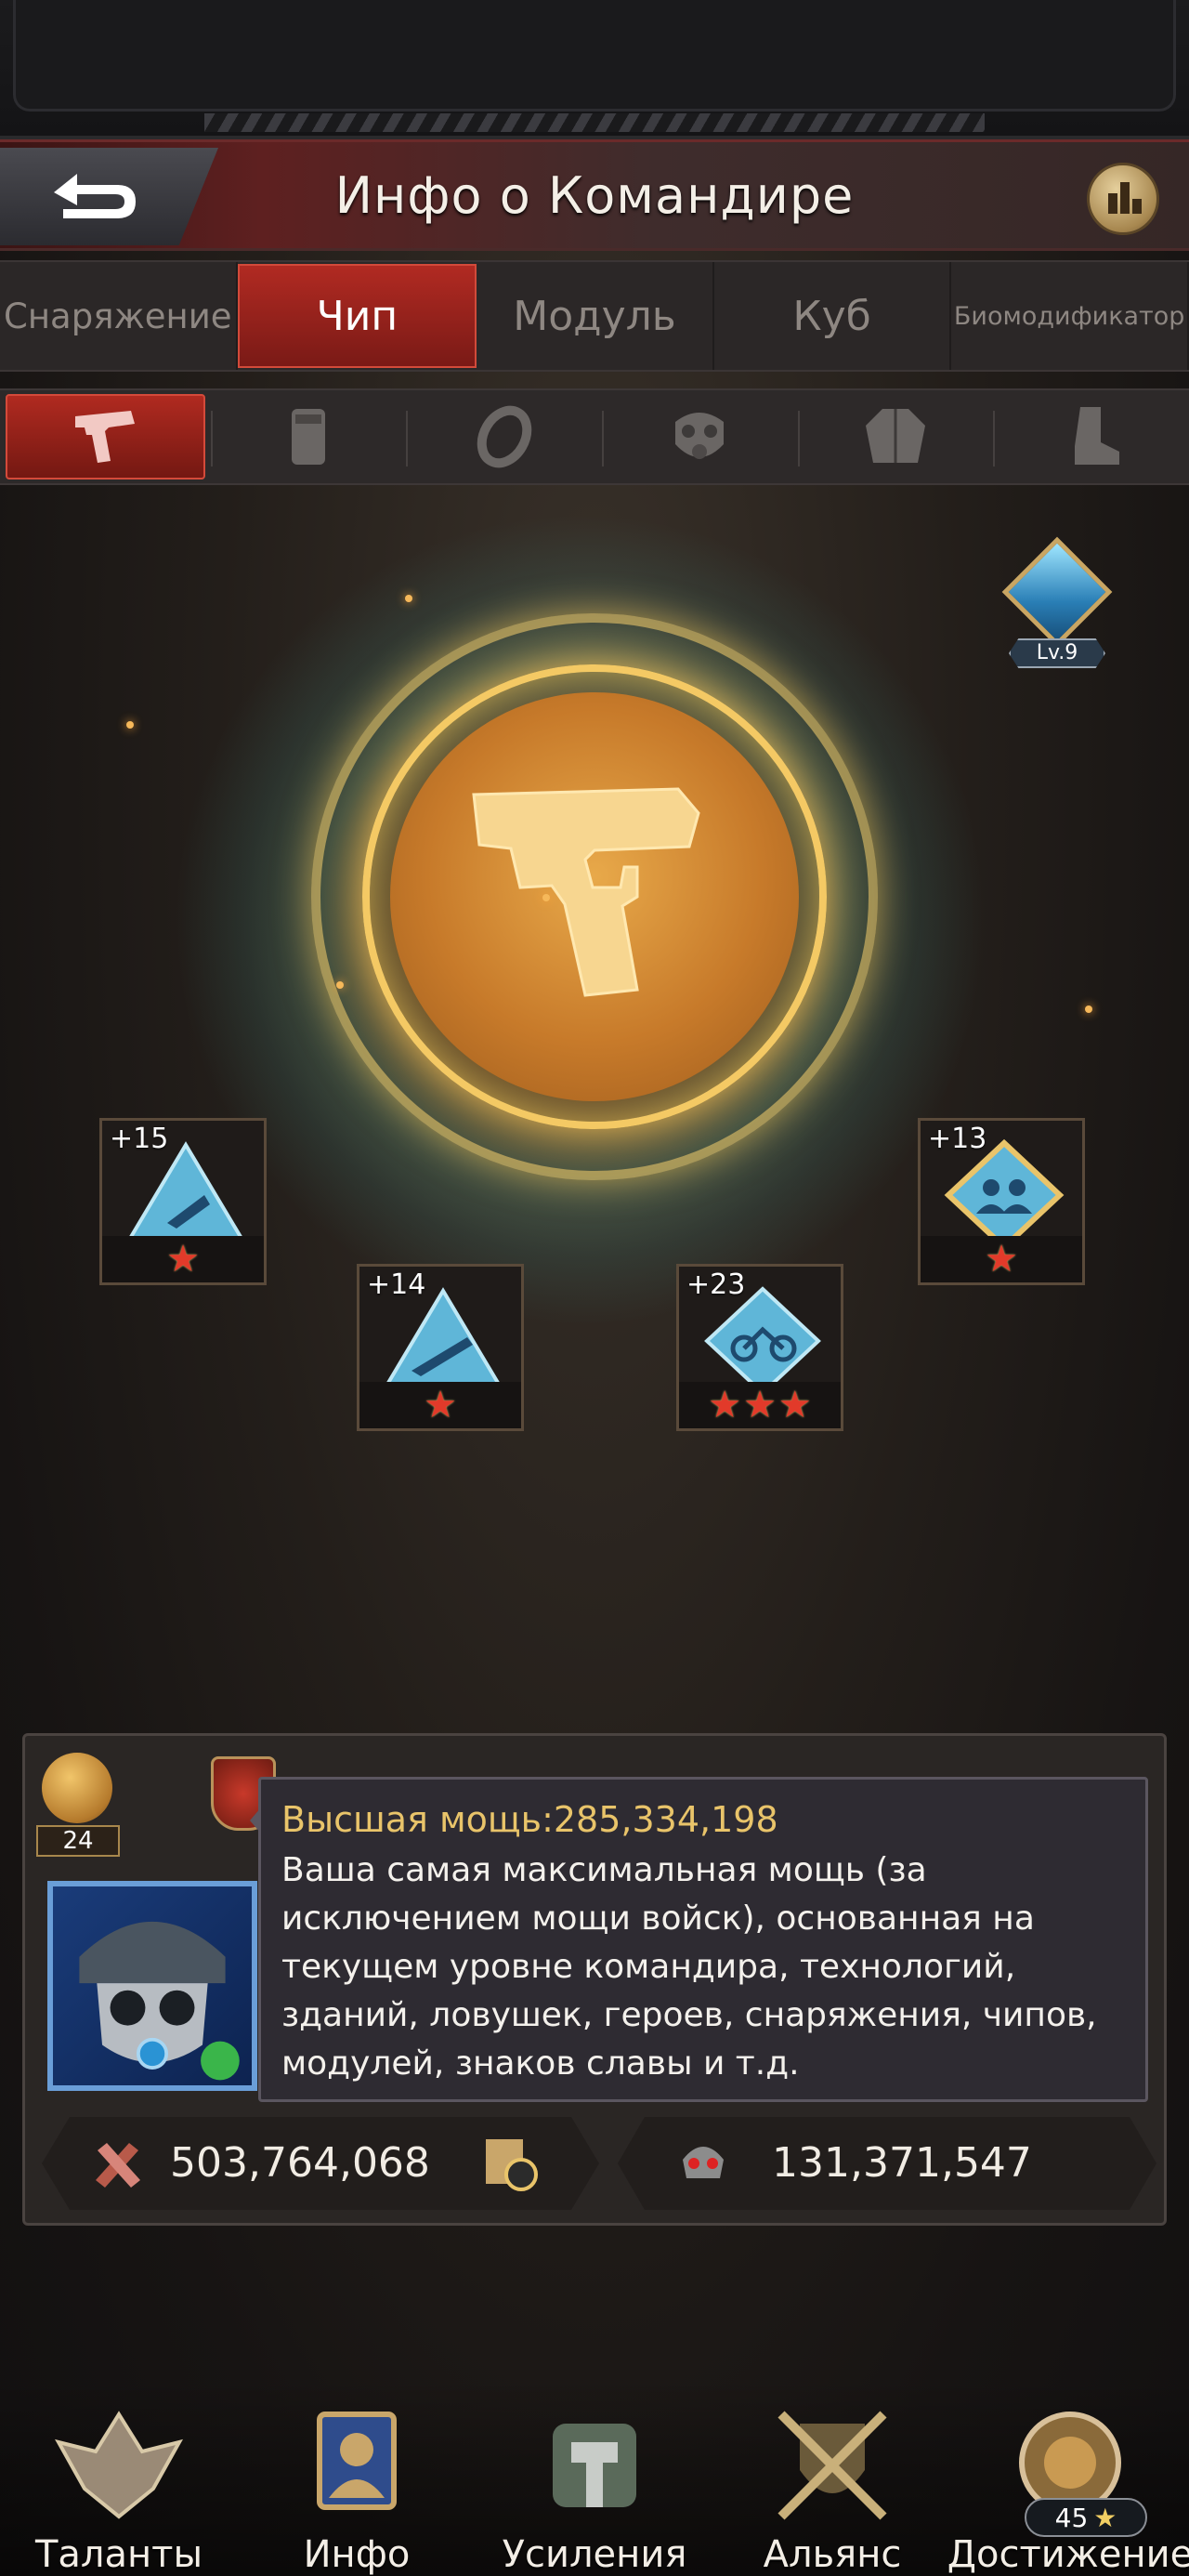 This screenshot has height=2576, width=1189. What do you see at coordinates (78, 1841) in the screenshot?
I see `medal-count: 24` at bounding box center [78, 1841].